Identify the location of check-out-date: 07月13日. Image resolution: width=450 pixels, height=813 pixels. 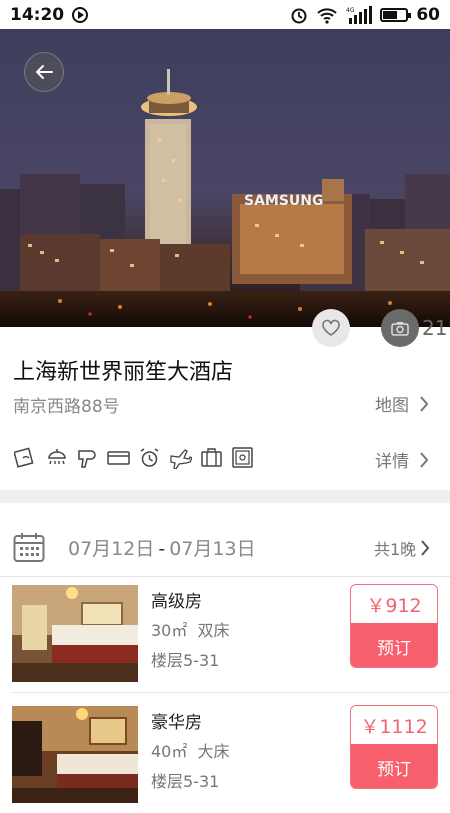
(212, 549).